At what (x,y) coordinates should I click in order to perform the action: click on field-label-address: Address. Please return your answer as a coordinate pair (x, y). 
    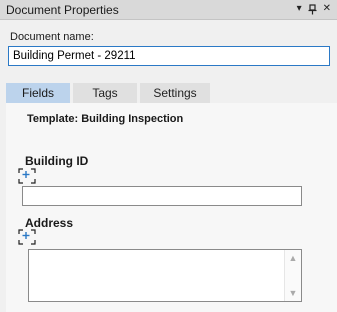
    Looking at the image, I should click on (49, 223).